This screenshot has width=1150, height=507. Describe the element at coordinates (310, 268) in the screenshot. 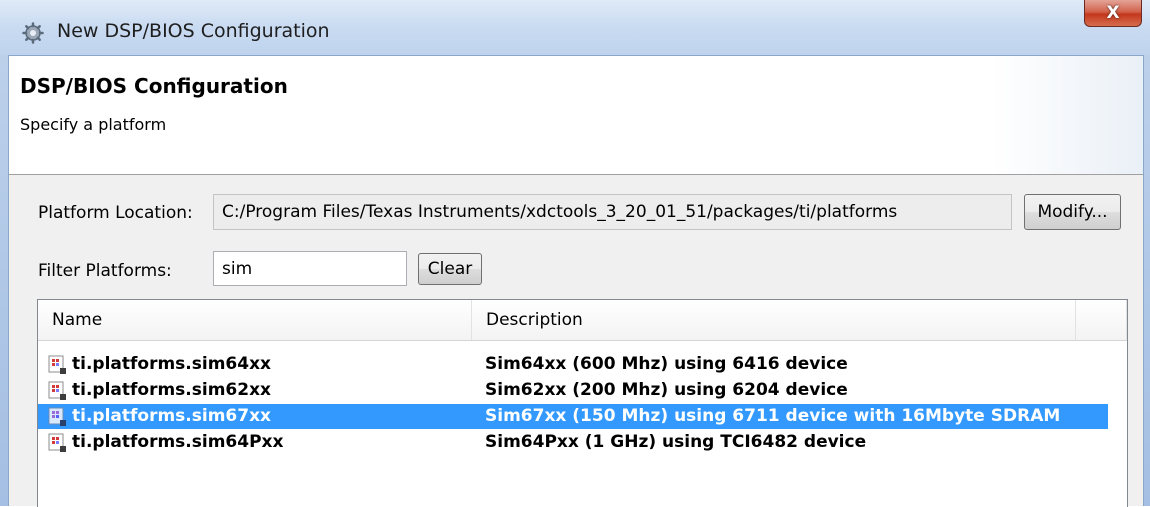

I see `filter-platforms-input: sim` at that location.